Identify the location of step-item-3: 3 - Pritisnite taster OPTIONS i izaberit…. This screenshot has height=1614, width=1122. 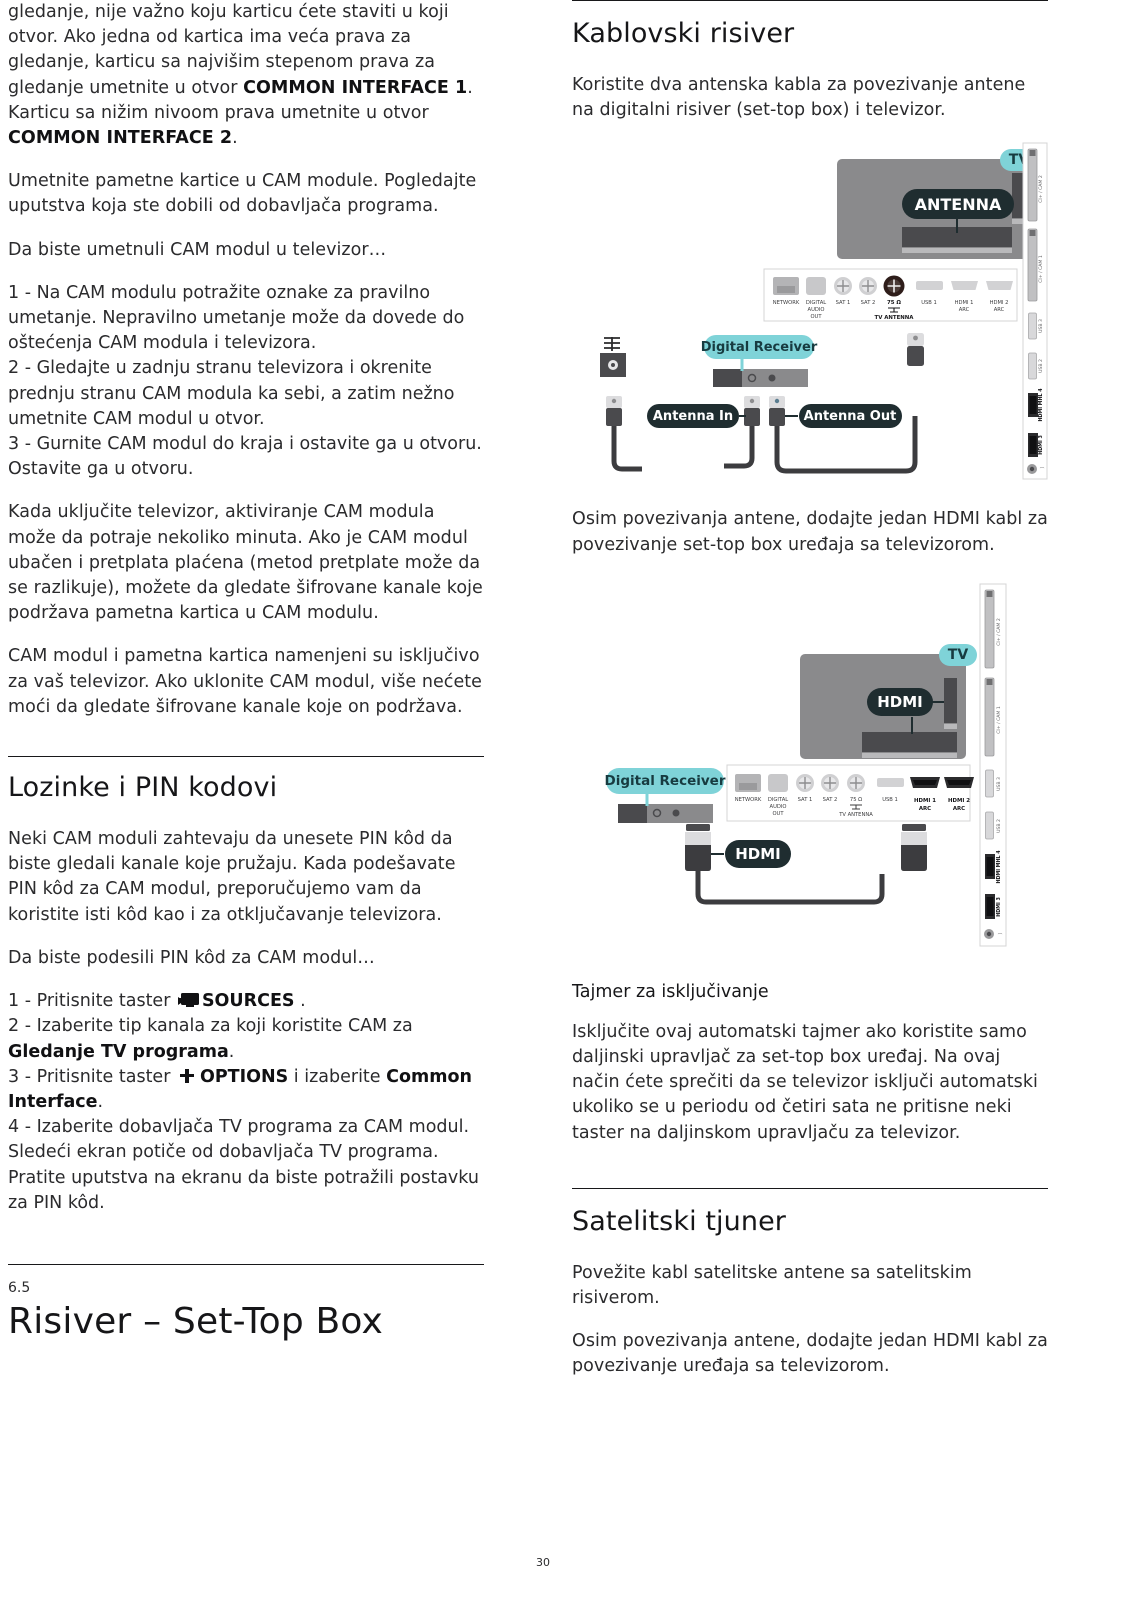
(246, 1090).